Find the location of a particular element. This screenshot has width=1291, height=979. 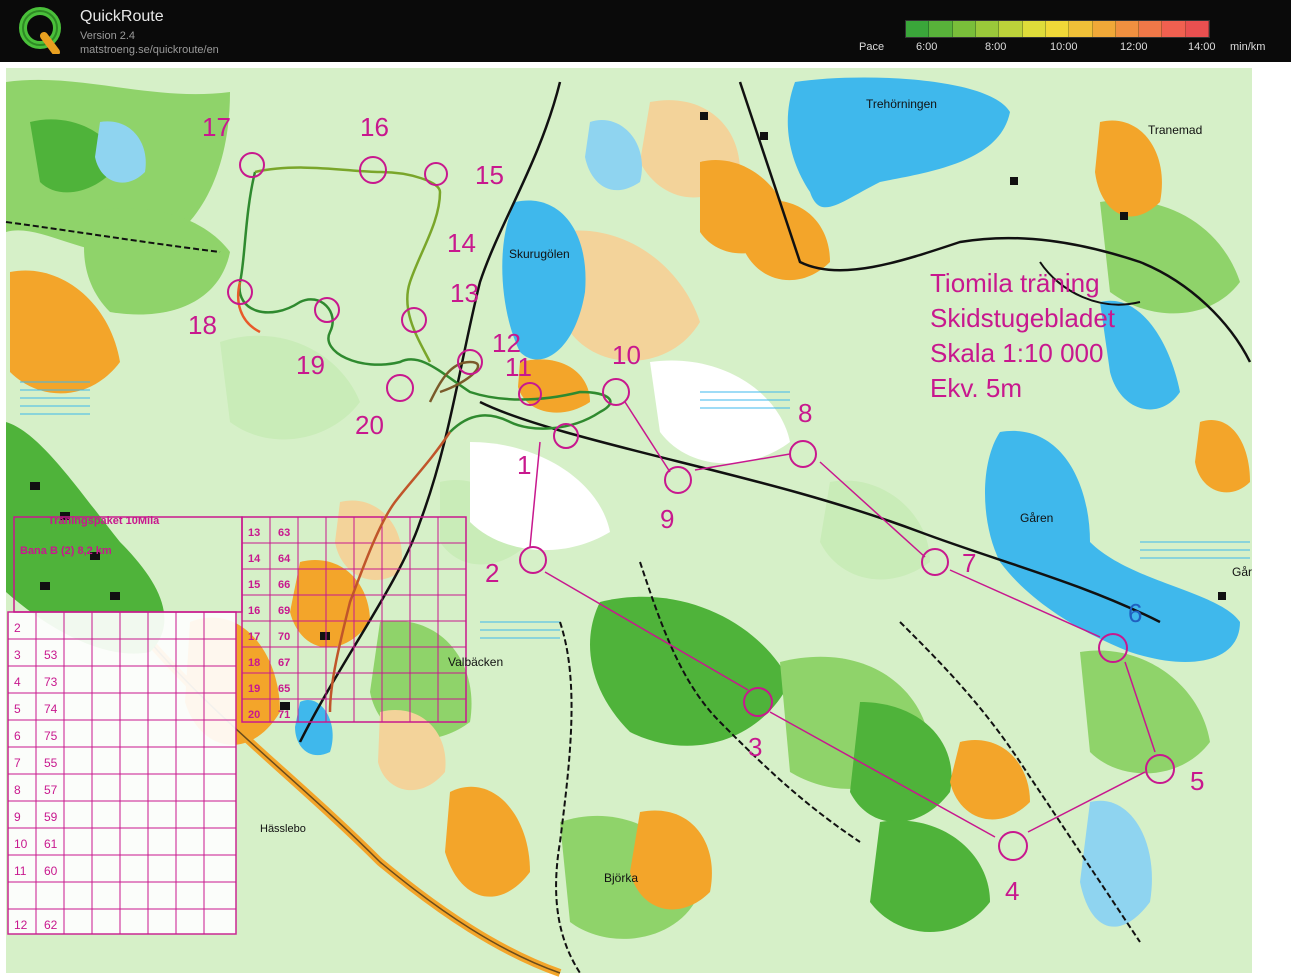

description-row-number: 8 is located at coordinates (17, 790).